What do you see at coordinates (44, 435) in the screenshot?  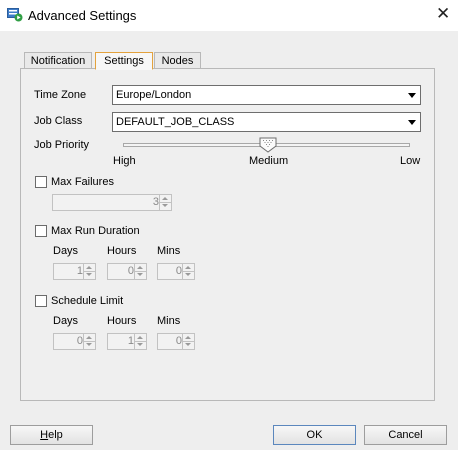 I see `help-mnemonic: H` at bounding box center [44, 435].